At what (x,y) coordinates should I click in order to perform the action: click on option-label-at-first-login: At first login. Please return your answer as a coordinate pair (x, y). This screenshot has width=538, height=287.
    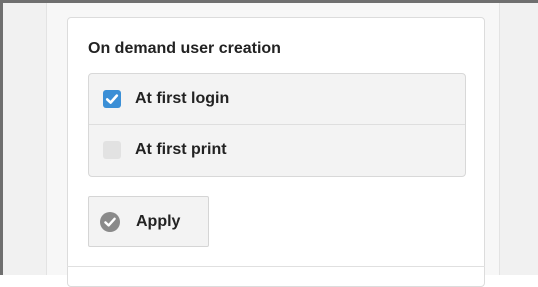
    Looking at the image, I should click on (182, 98).